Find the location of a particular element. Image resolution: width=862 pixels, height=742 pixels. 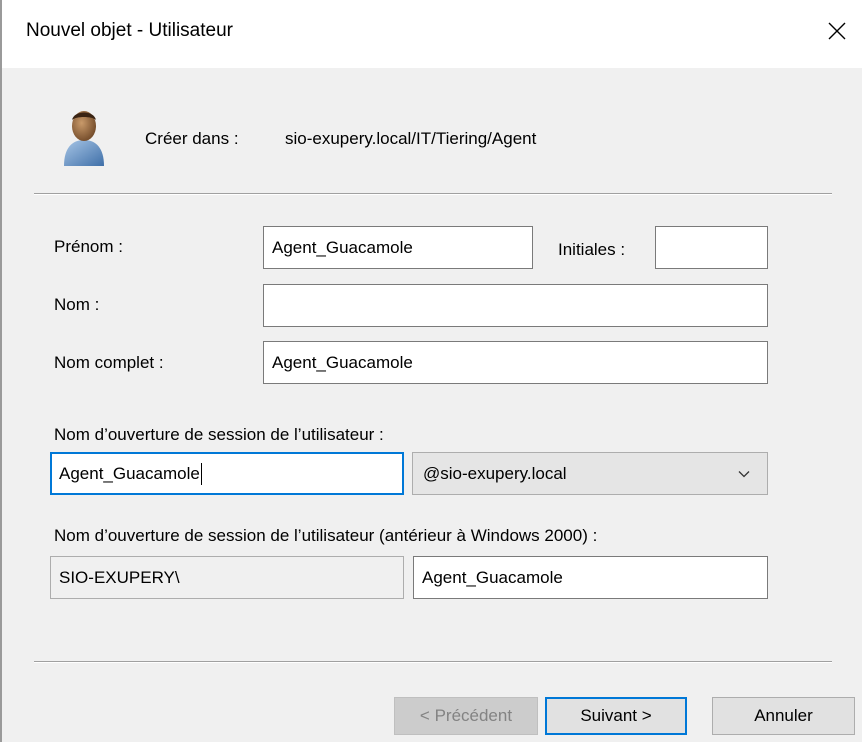

title-bar: Nouvel objet - Utilisateur is located at coordinates (432, 34).